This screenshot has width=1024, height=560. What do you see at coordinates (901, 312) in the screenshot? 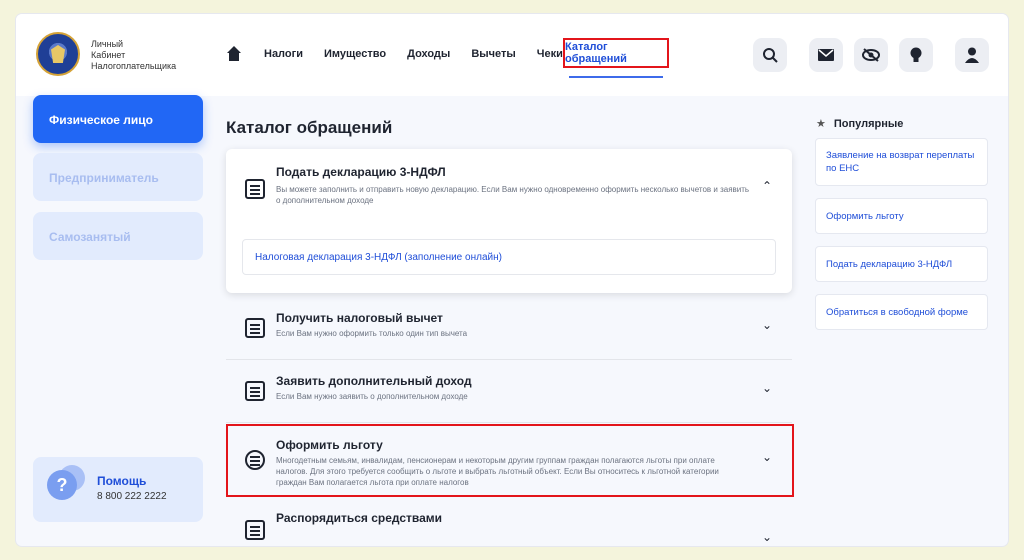
I see `popular-item-free-form: Обратиться в свободной форме` at bounding box center [901, 312].